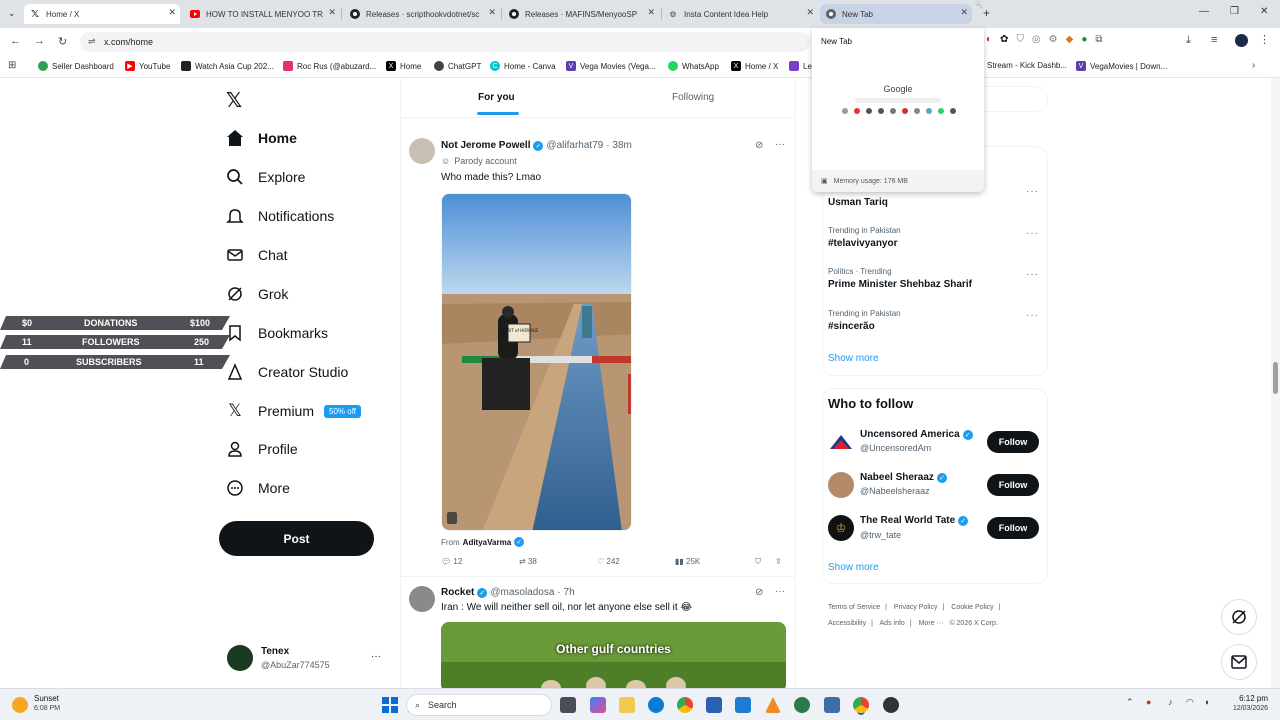 The image size is (1280, 720). I want to click on bookmark-chatgpt: ChatGPT, so click(457, 66).